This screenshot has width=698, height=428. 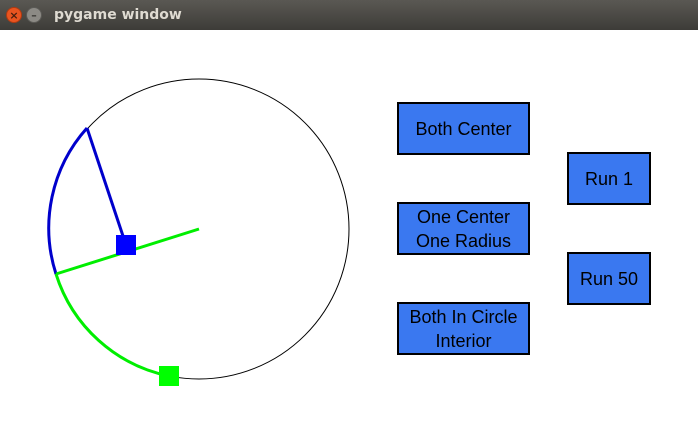 I want to click on both-center-label: Both Center, so click(x=463, y=128).